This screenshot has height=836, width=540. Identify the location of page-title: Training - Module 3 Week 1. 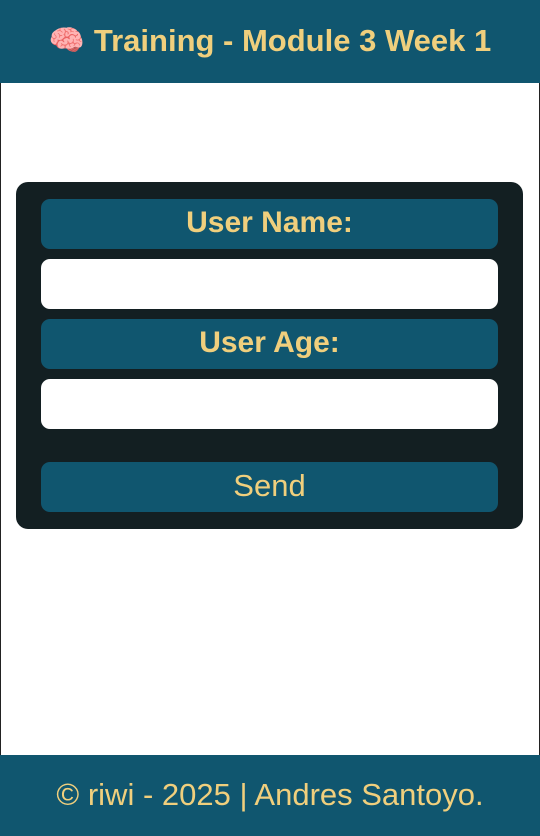
(292, 40).